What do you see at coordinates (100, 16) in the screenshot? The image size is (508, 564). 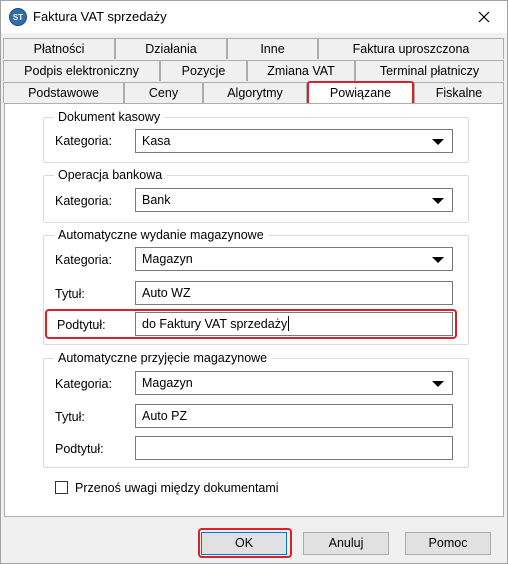 I see `window-title: Faktura VAT sprzedaży` at bounding box center [100, 16].